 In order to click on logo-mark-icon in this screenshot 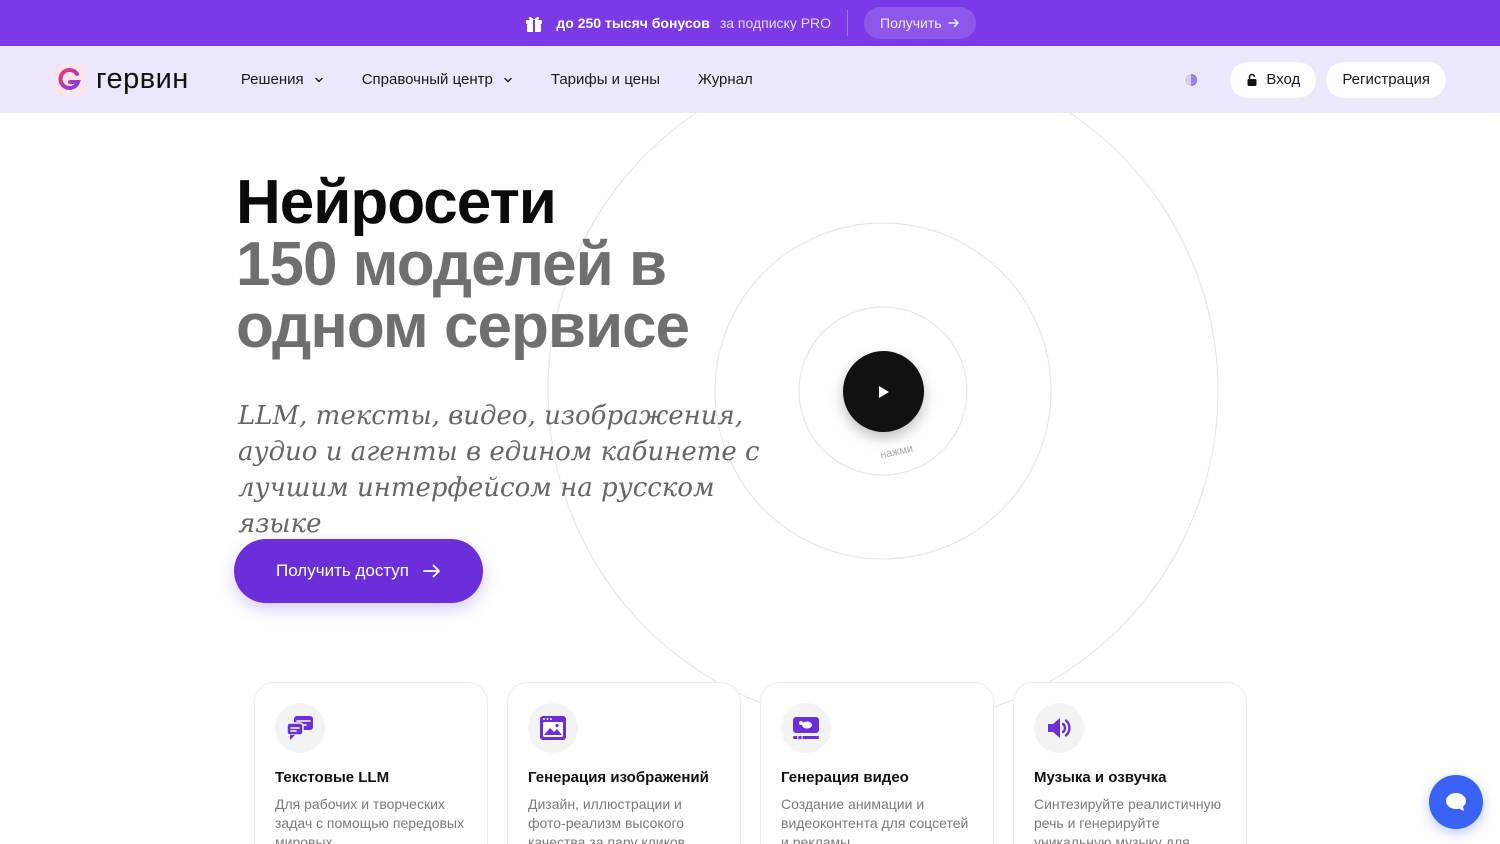, I will do `click(70, 79)`.